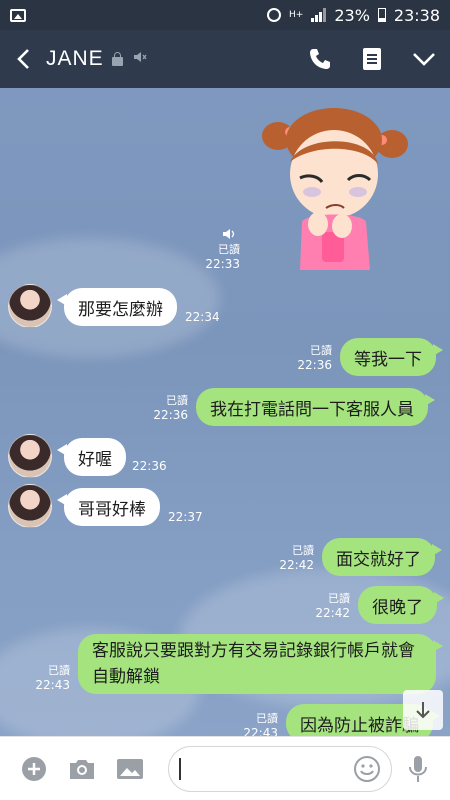 The image size is (450, 800). I want to click on message-bubble-incoming: 哥哥好棒, so click(108, 507).